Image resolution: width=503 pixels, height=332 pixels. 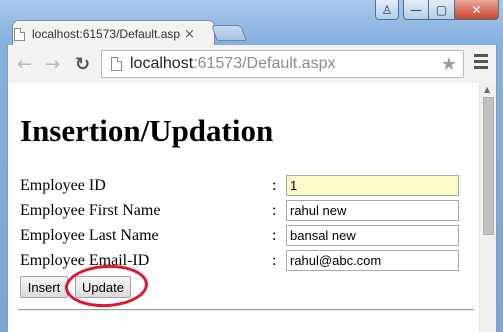 What do you see at coordinates (488, 166) in the screenshot?
I see `scrollbar-thumb` at bounding box center [488, 166].